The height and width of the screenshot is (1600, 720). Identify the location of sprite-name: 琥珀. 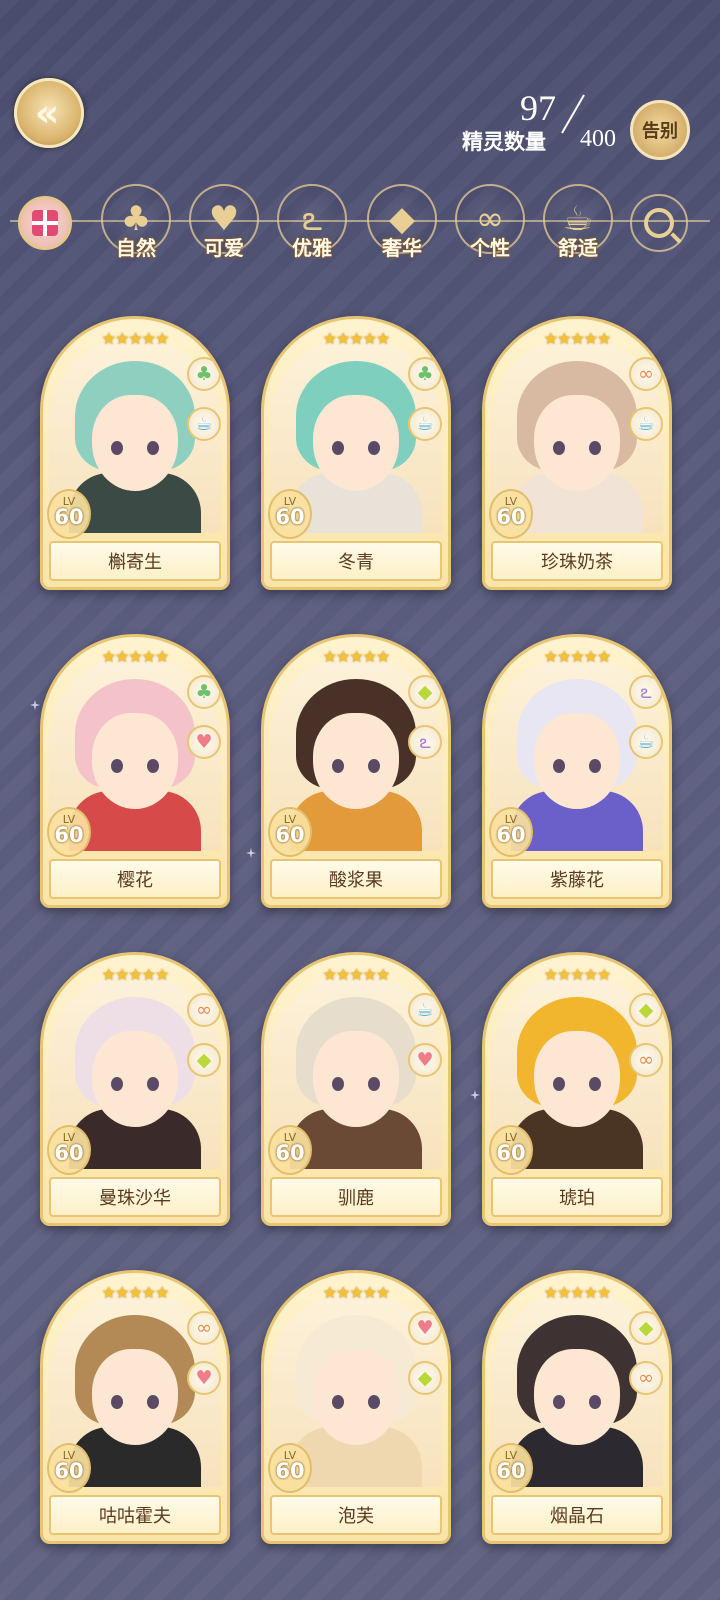
(577, 1197).